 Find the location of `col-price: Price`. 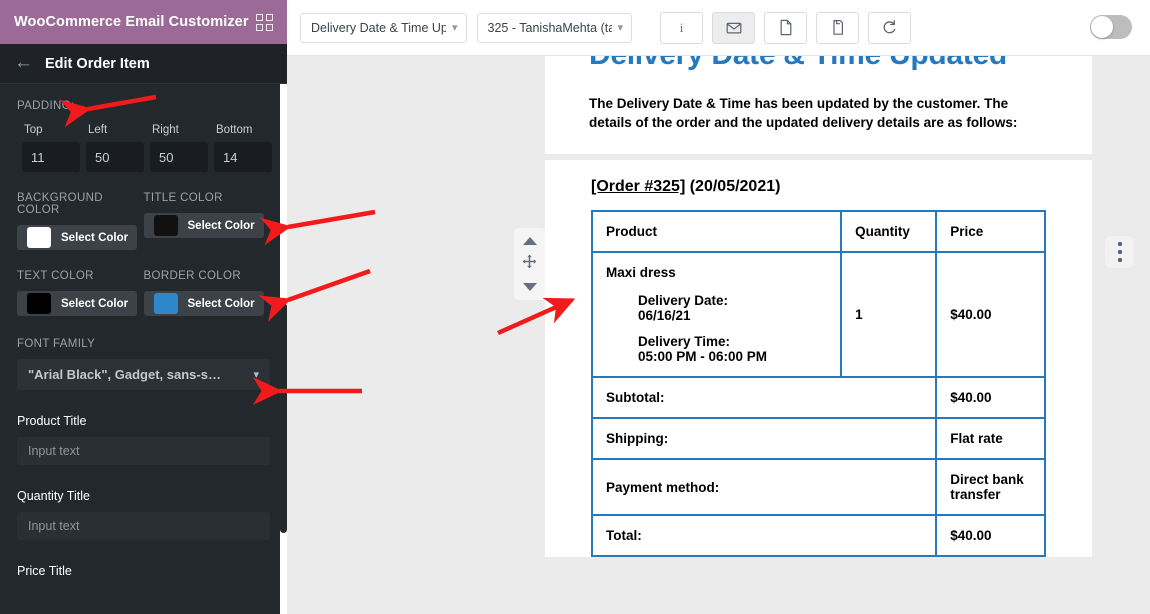

col-price: Price is located at coordinates (990, 232).